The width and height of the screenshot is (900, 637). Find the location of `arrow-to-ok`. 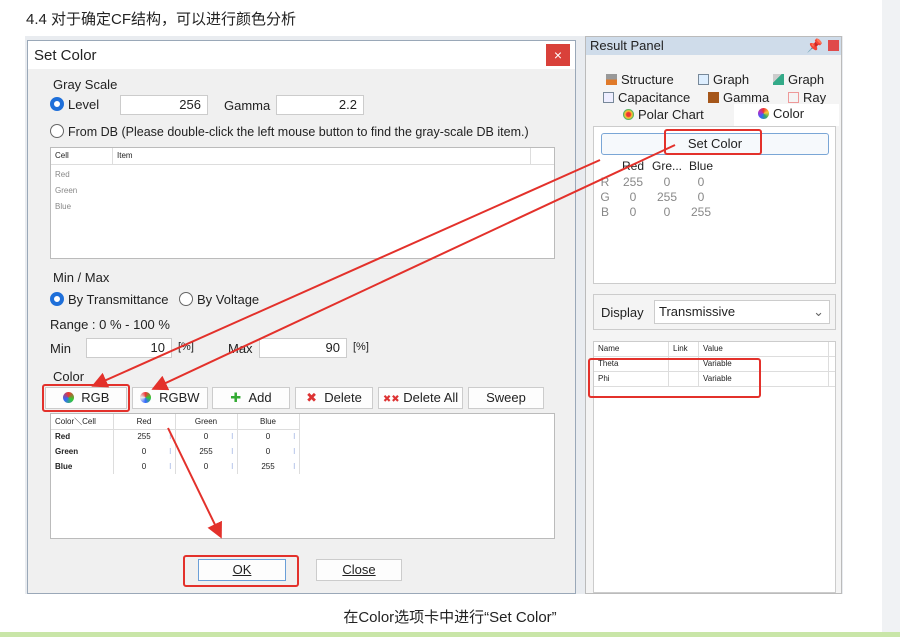

arrow-to-ok is located at coordinates (194, 483).